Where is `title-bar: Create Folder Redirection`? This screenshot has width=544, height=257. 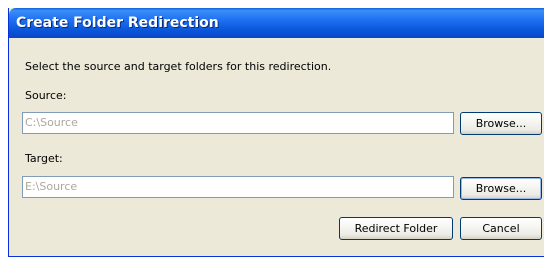
title-bar: Create Folder Redirection is located at coordinates (276, 23).